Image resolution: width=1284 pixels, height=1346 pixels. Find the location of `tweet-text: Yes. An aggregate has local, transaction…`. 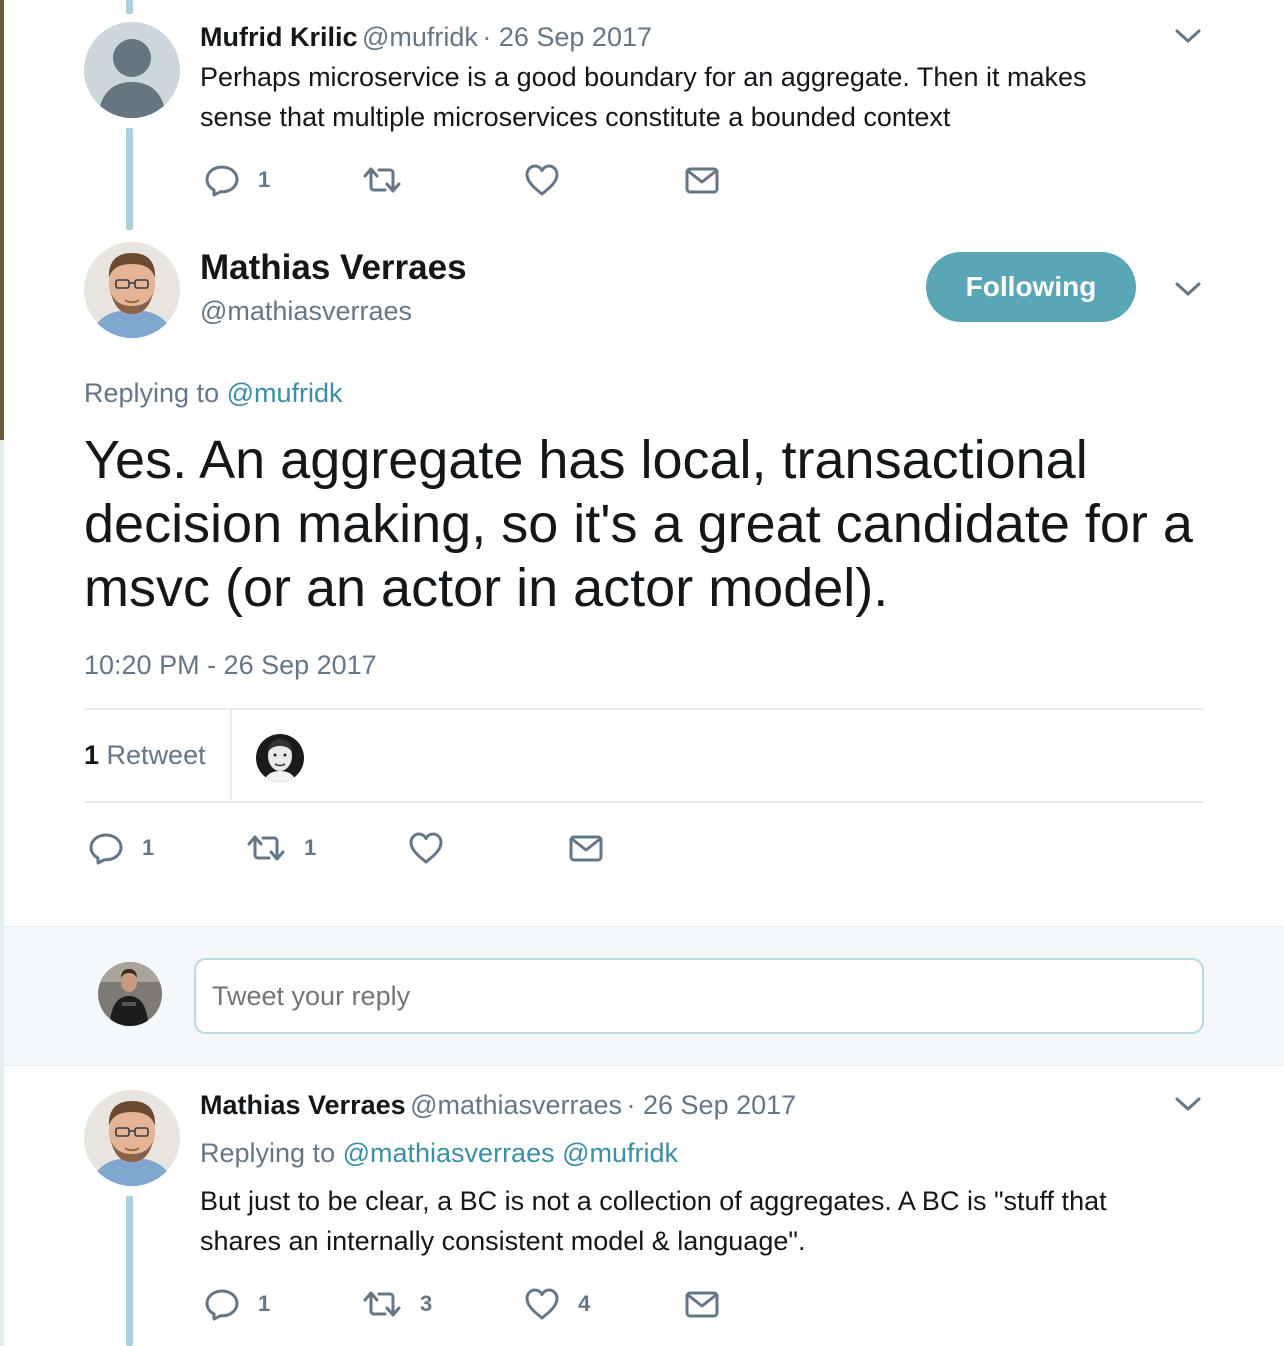

tweet-text: Yes. An aggregate has local, transaction… is located at coordinates (638, 524).